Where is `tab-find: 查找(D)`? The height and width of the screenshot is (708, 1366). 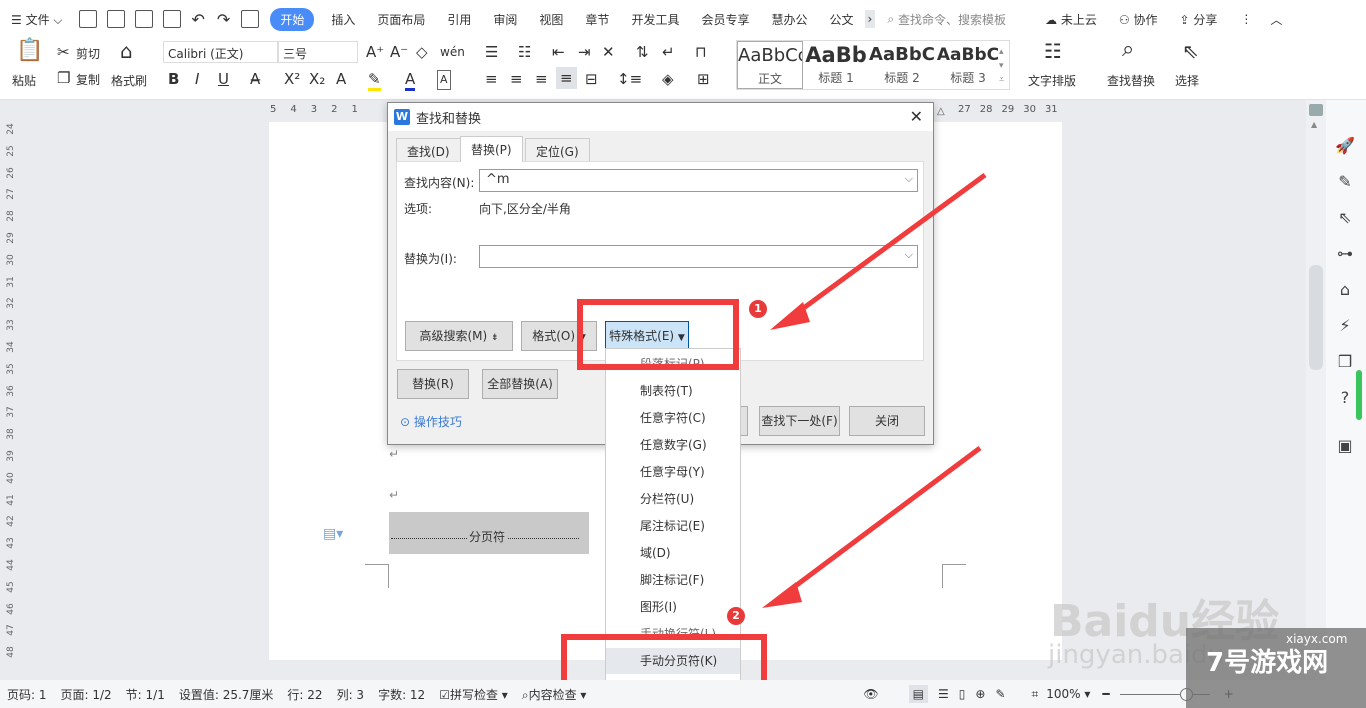
tab-find: 查找(D) is located at coordinates (428, 150).